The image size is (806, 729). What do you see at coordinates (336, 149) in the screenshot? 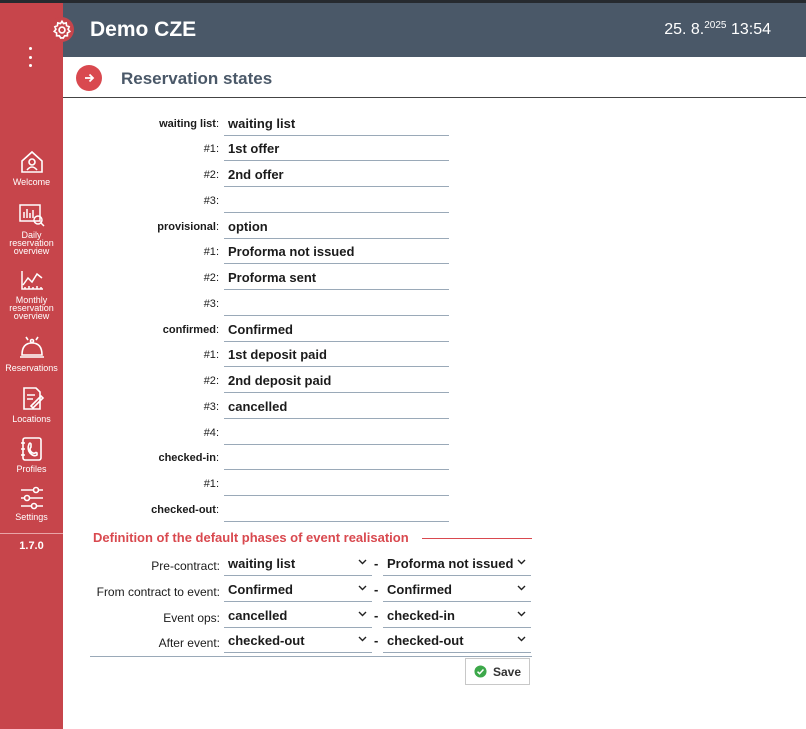
I see `state-name-field: 1st offer` at bounding box center [336, 149].